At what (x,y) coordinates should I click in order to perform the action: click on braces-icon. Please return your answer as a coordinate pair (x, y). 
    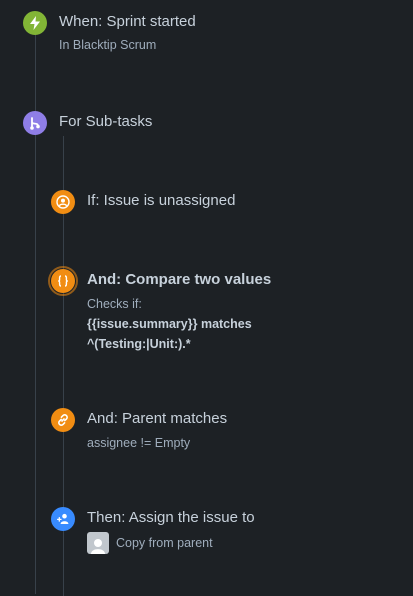
    Looking at the image, I should click on (63, 281).